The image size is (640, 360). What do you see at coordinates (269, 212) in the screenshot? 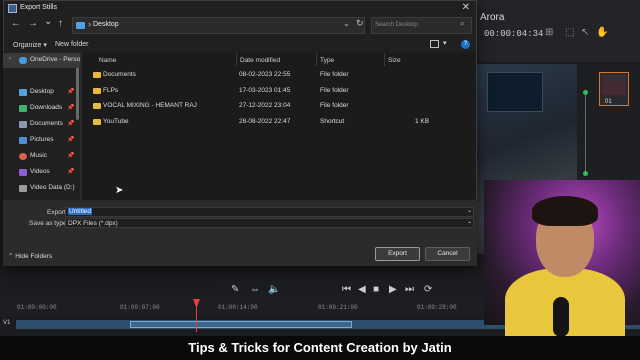
I see `file-name-input` at bounding box center [269, 212].